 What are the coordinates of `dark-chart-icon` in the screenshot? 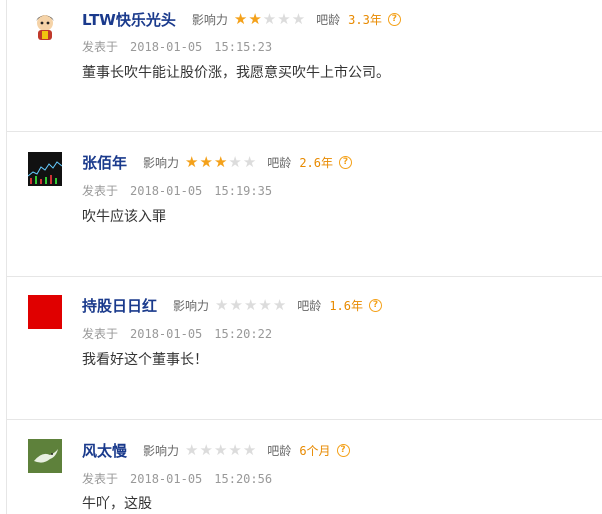 It's located at (45, 169).